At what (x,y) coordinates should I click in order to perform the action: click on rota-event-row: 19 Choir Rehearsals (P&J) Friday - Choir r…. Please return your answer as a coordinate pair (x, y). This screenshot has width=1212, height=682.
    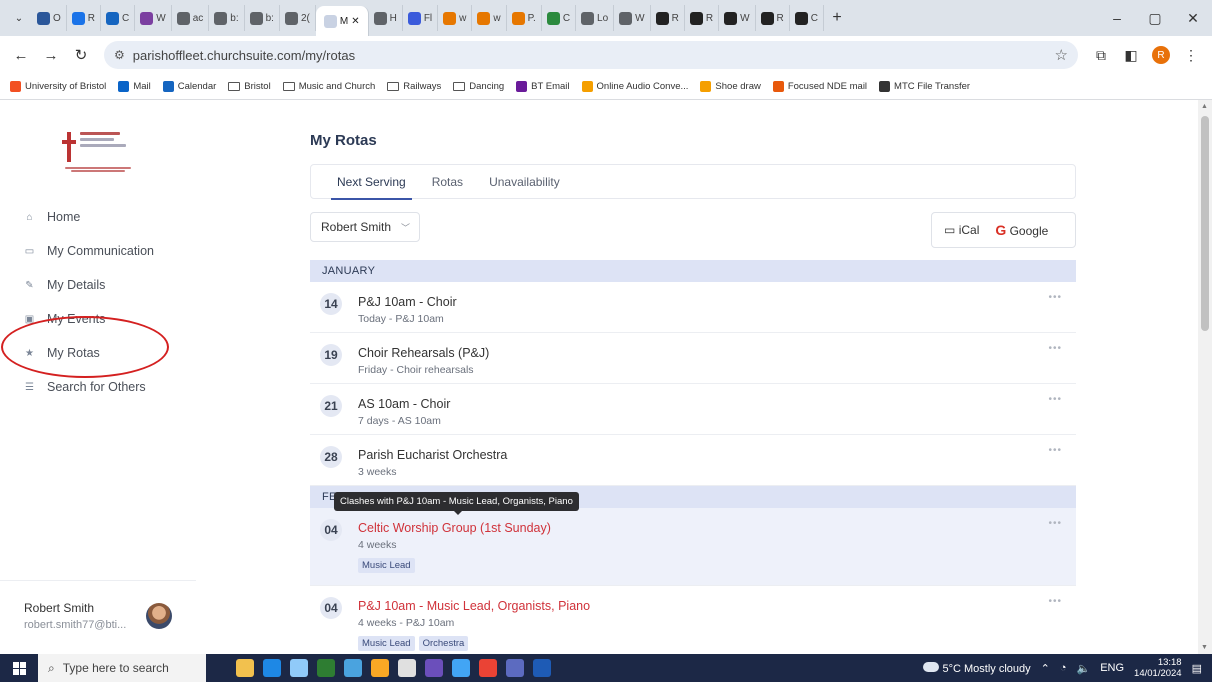
    Looking at the image, I should click on (693, 358).